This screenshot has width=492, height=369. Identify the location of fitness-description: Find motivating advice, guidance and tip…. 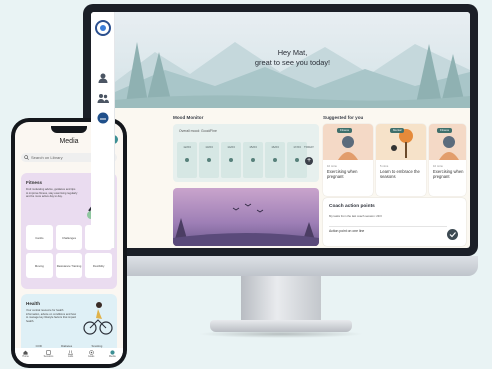
(52, 193).